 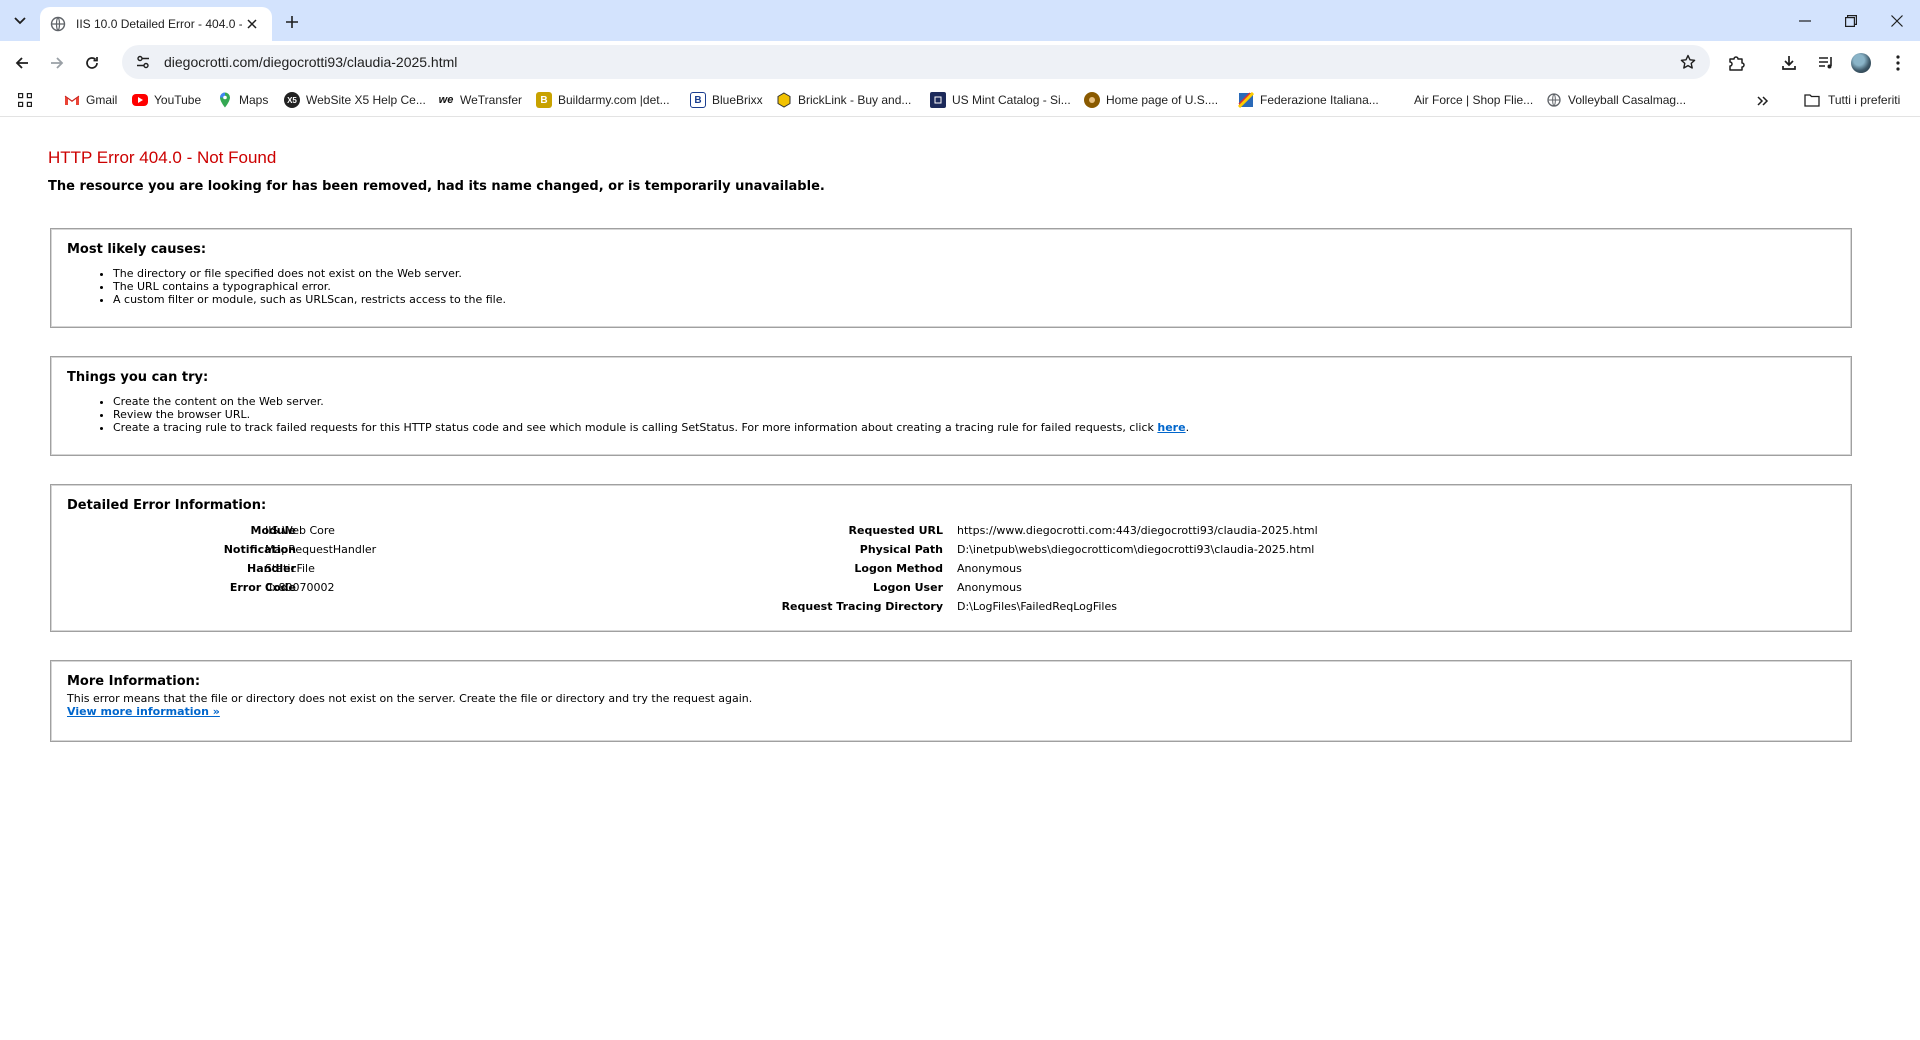 What do you see at coordinates (1898, 63) in the screenshot?
I see `more-menu-icon` at bounding box center [1898, 63].